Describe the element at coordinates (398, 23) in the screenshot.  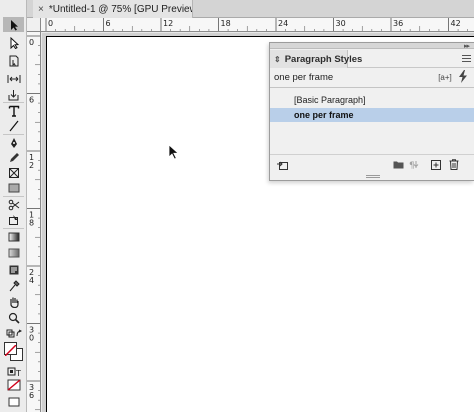
I see `ruler-label: 36` at that location.